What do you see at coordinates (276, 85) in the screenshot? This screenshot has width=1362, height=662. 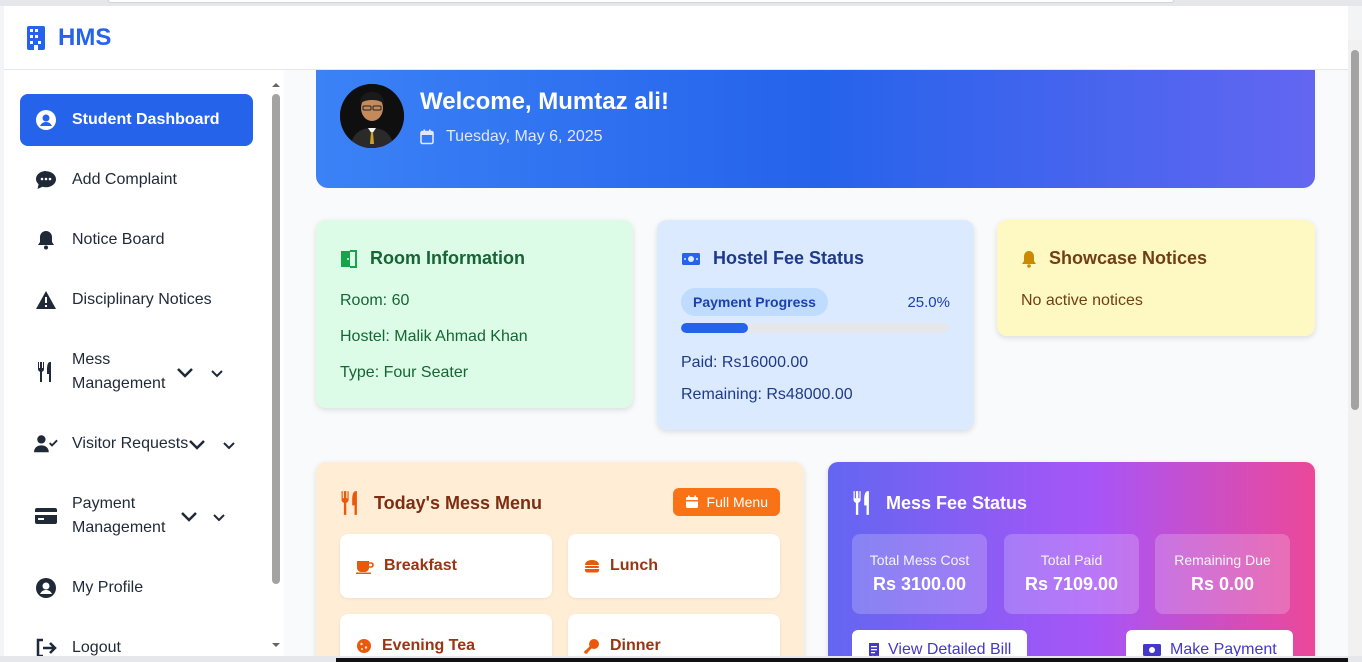 I see `scroll-up-icon` at bounding box center [276, 85].